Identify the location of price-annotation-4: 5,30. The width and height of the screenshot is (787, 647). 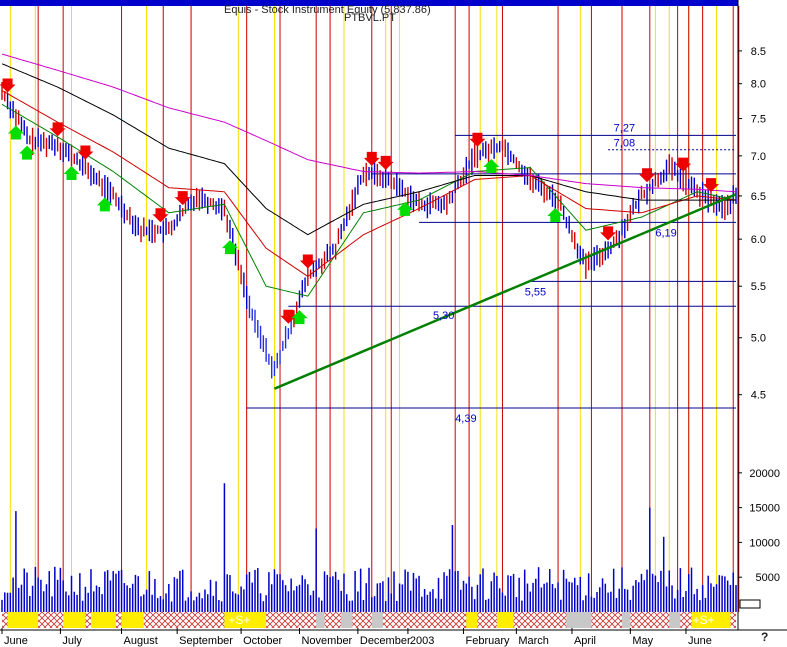
(443, 316).